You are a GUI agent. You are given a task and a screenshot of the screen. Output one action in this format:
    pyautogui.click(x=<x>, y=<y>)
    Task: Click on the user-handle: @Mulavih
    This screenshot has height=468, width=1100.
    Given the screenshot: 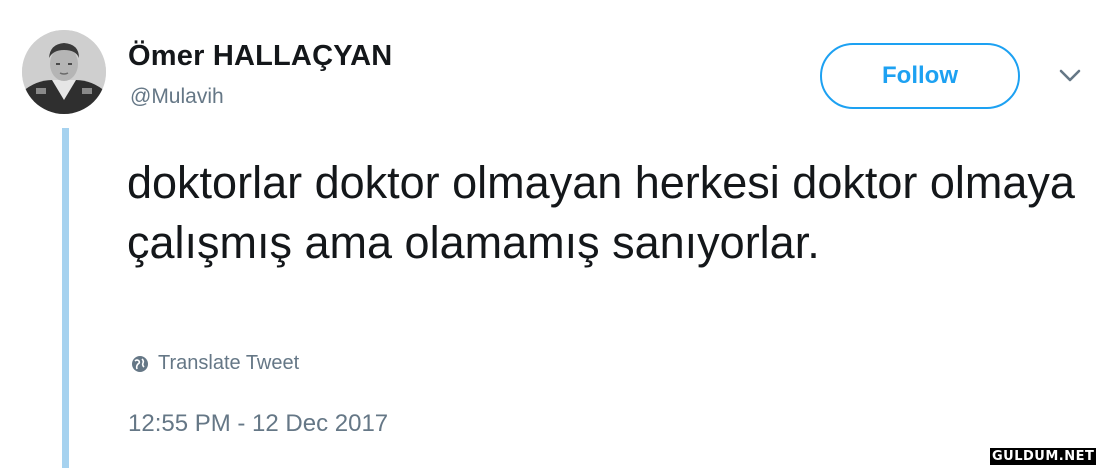 What is the action you would take?
    pyautogui.click(x=177, y=97)
    